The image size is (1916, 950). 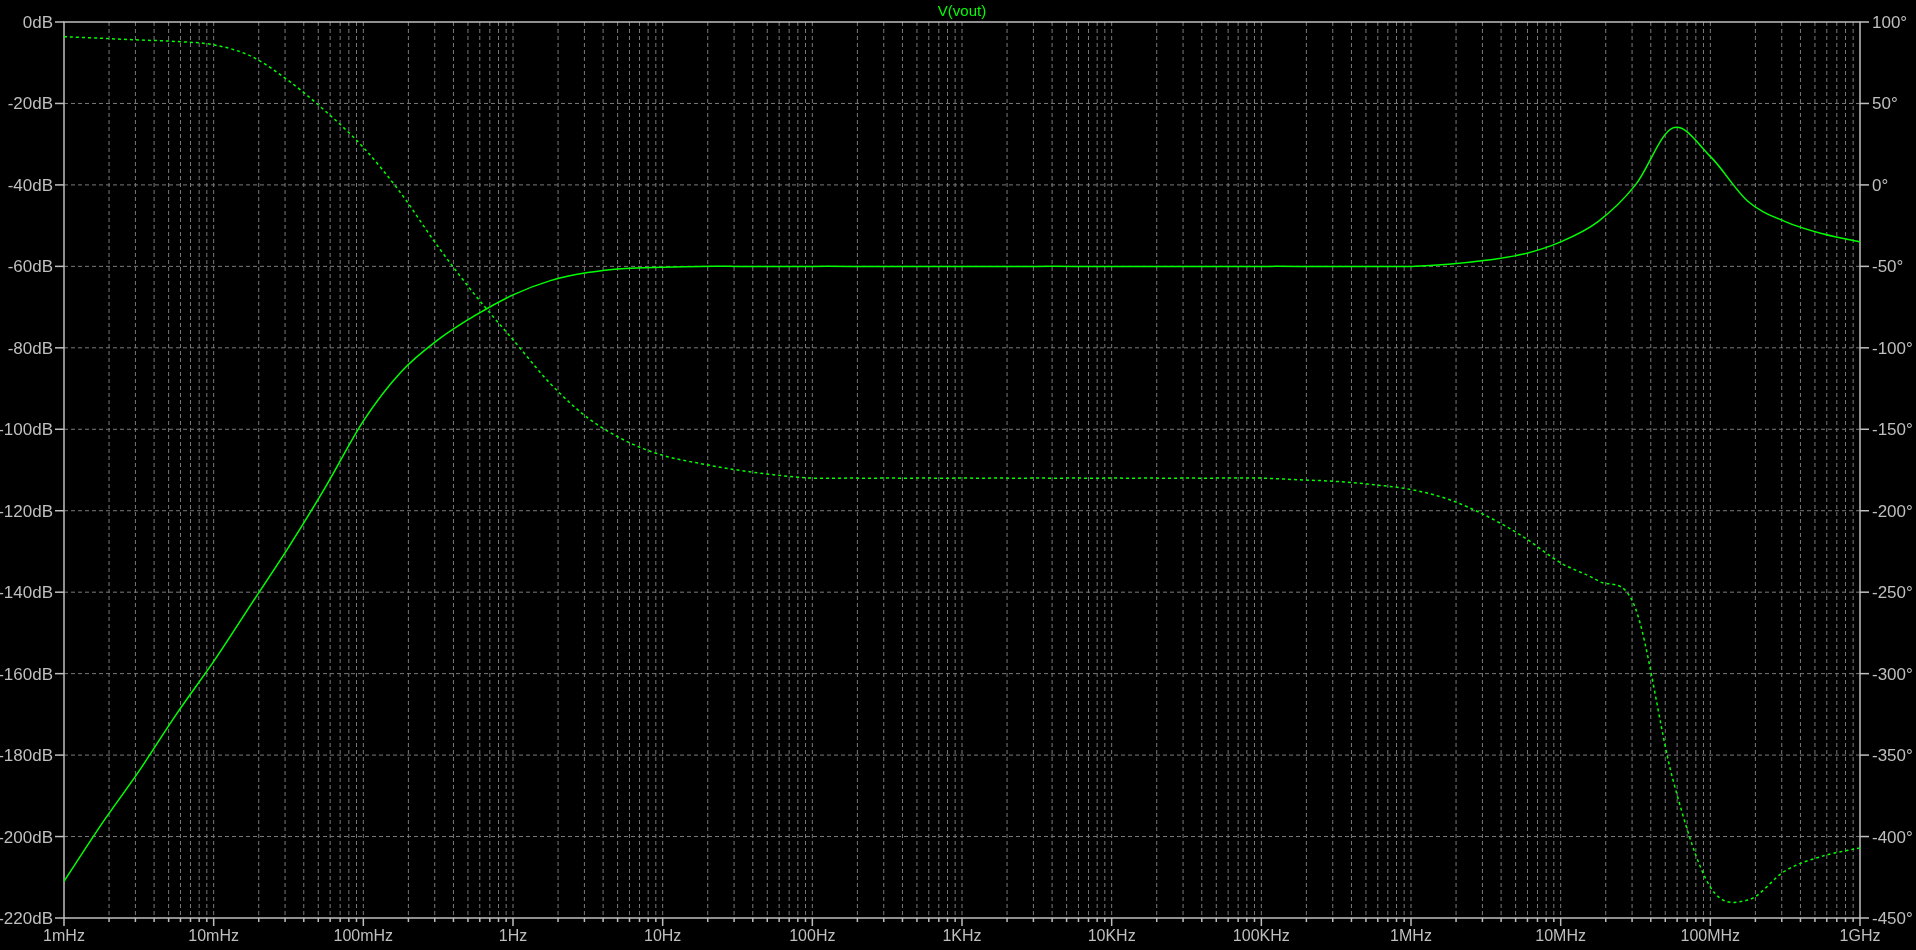 What do you see at coordinates (1892, 918) in the screenshot?
I see `phase-axis-label: -450°` at bounding box center [1892, 918].